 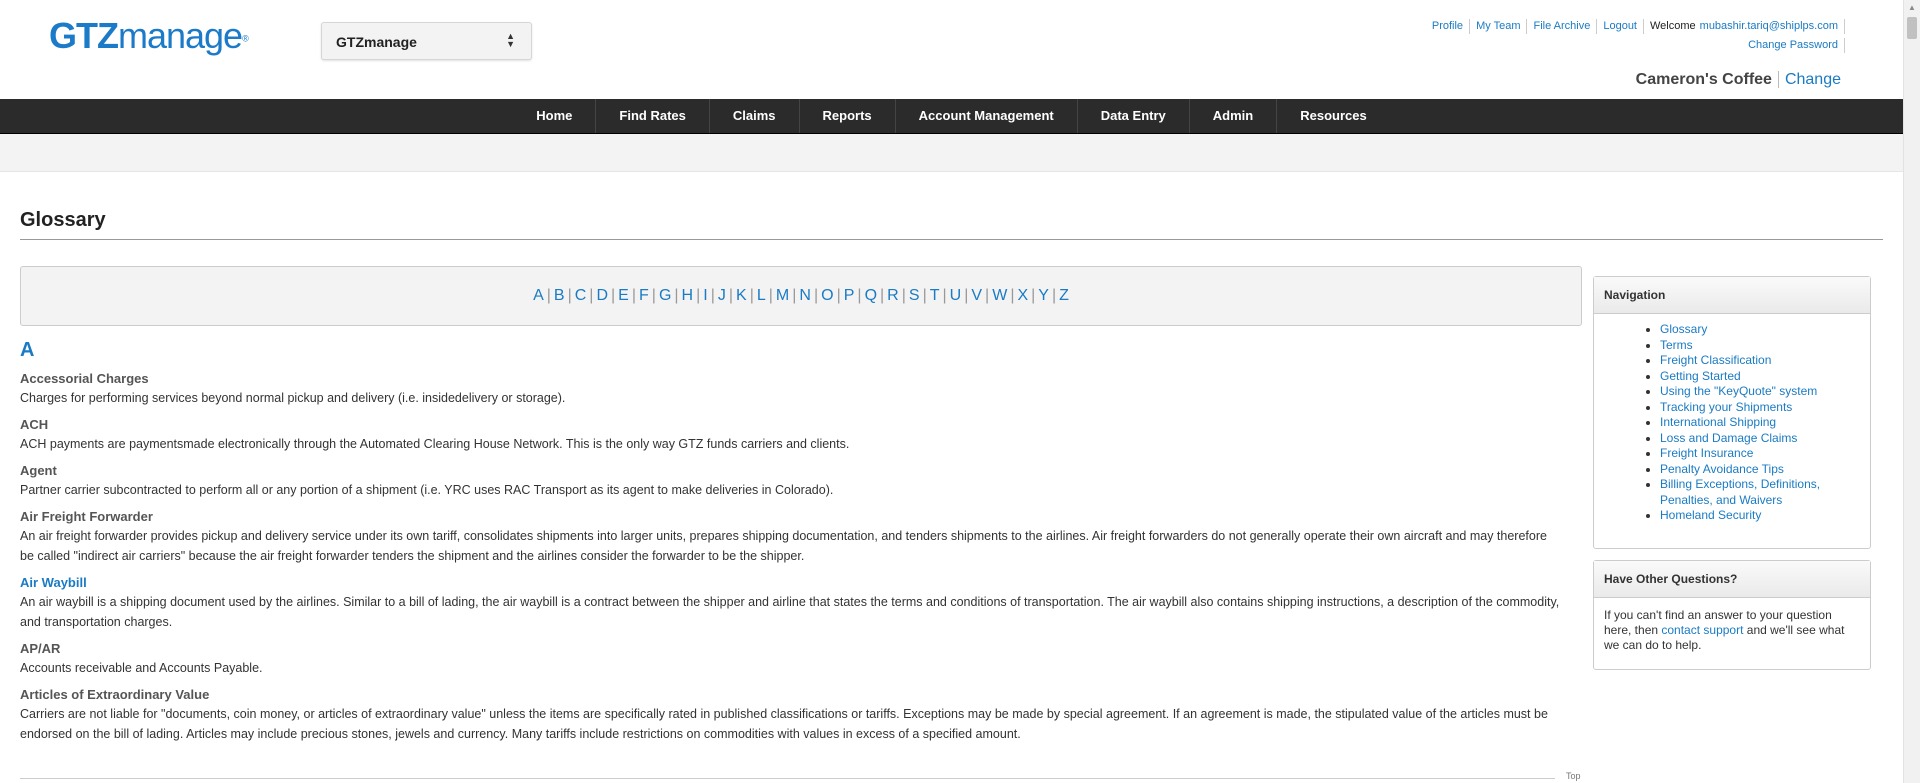 What do you see at coordinates (1043, 295) in the screenshot?
I see `letter-link-y: Y` at bounding box center [1043, 295].